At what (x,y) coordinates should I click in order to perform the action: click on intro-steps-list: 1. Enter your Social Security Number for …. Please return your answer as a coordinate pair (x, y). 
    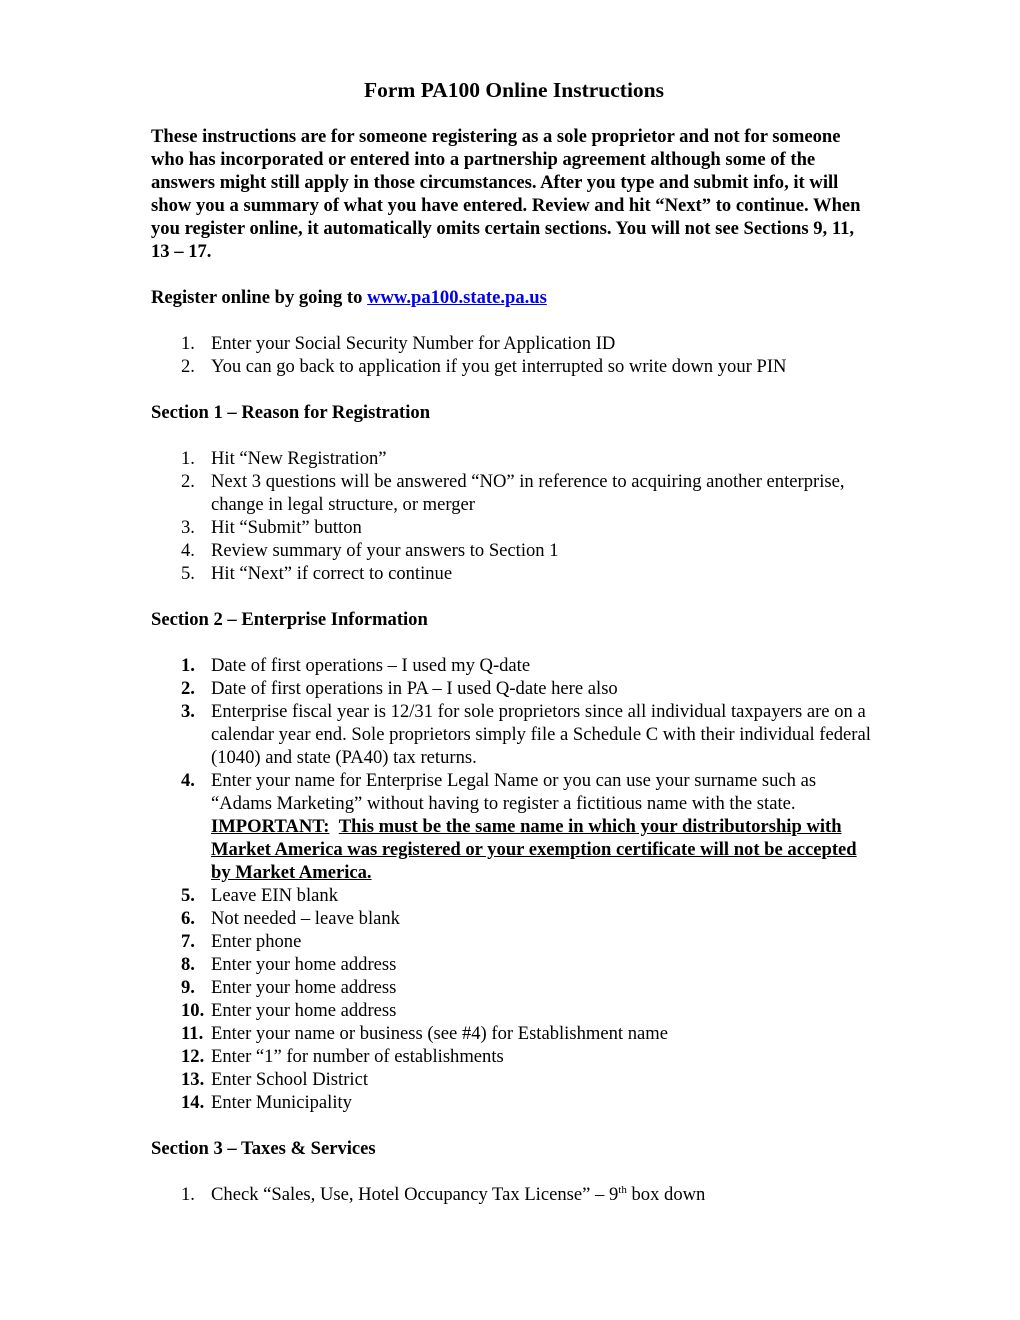
    Looking at the image, I should click on (511, 355).